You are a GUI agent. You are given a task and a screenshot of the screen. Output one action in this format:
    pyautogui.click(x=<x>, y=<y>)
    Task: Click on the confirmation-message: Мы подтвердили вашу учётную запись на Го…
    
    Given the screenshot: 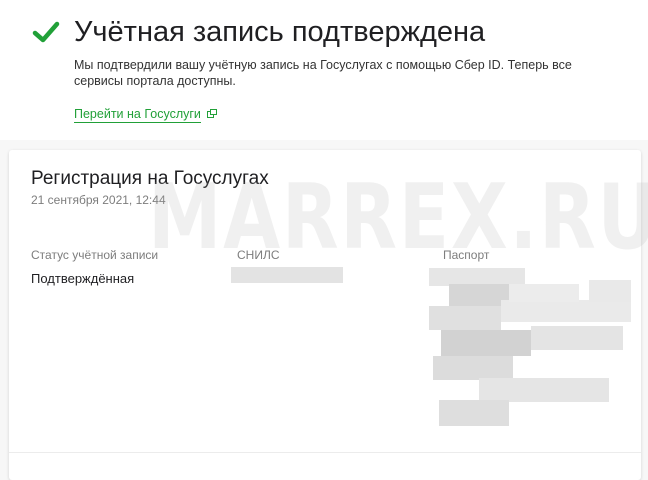 What is the action you would take?
    pyautogui.click(x=323, y=73)
    